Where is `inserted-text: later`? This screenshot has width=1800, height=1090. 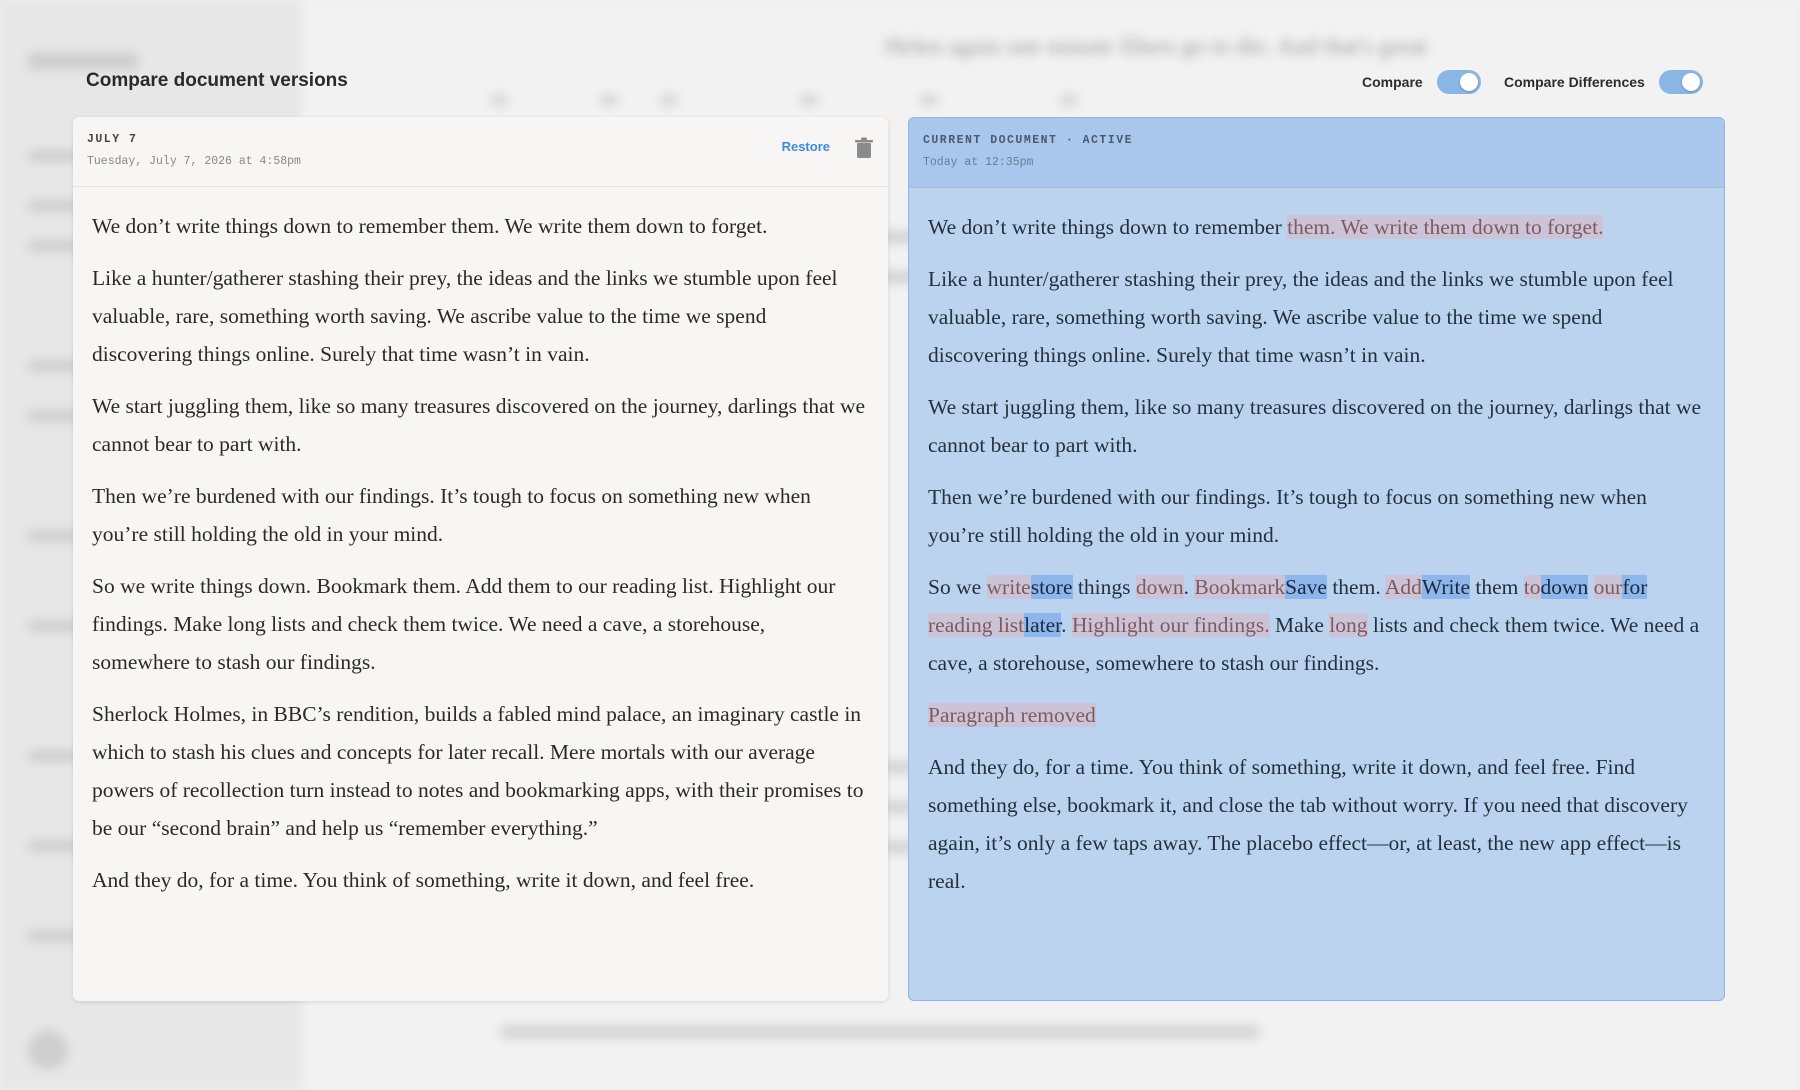 inserted-text: later is located at coordinates (1043, 625).